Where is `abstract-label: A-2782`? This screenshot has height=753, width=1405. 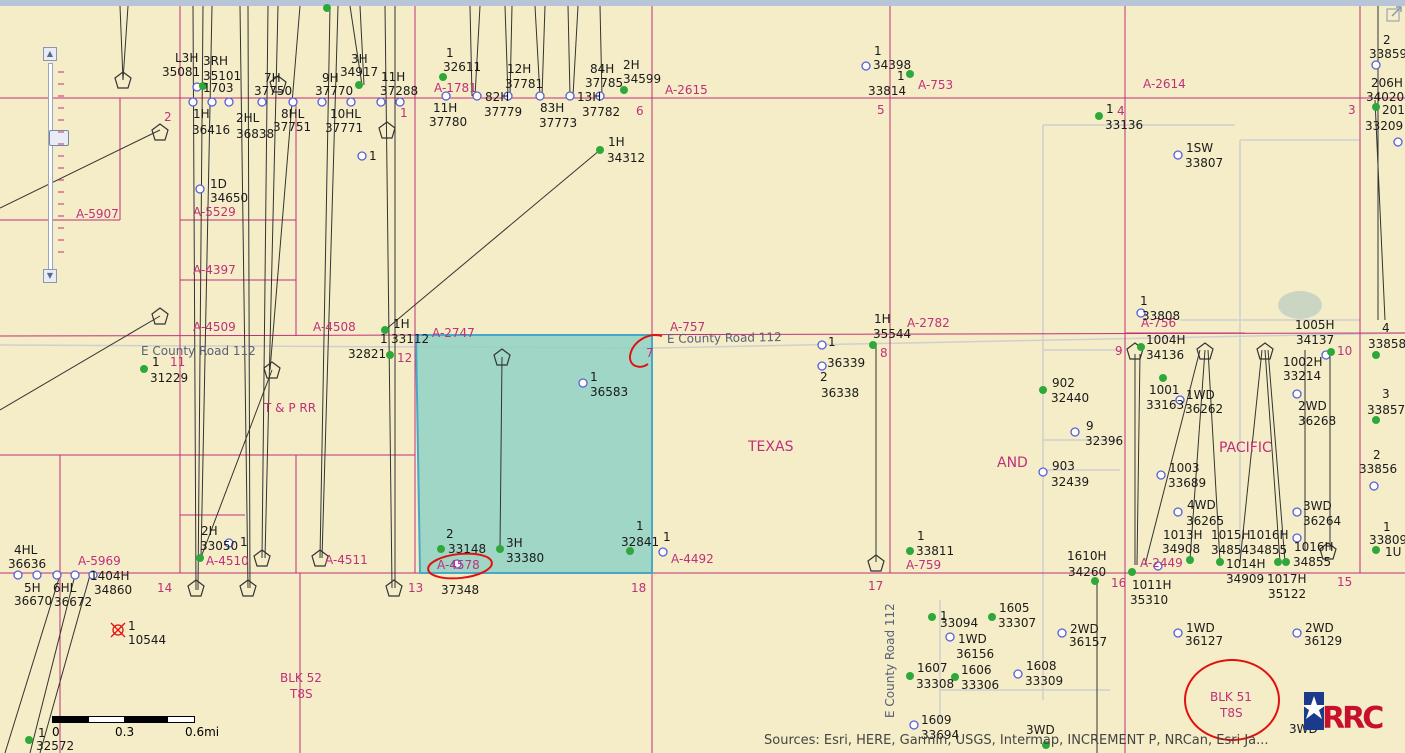
abstract-label: A-2782 is located at coordinates (928, 323).